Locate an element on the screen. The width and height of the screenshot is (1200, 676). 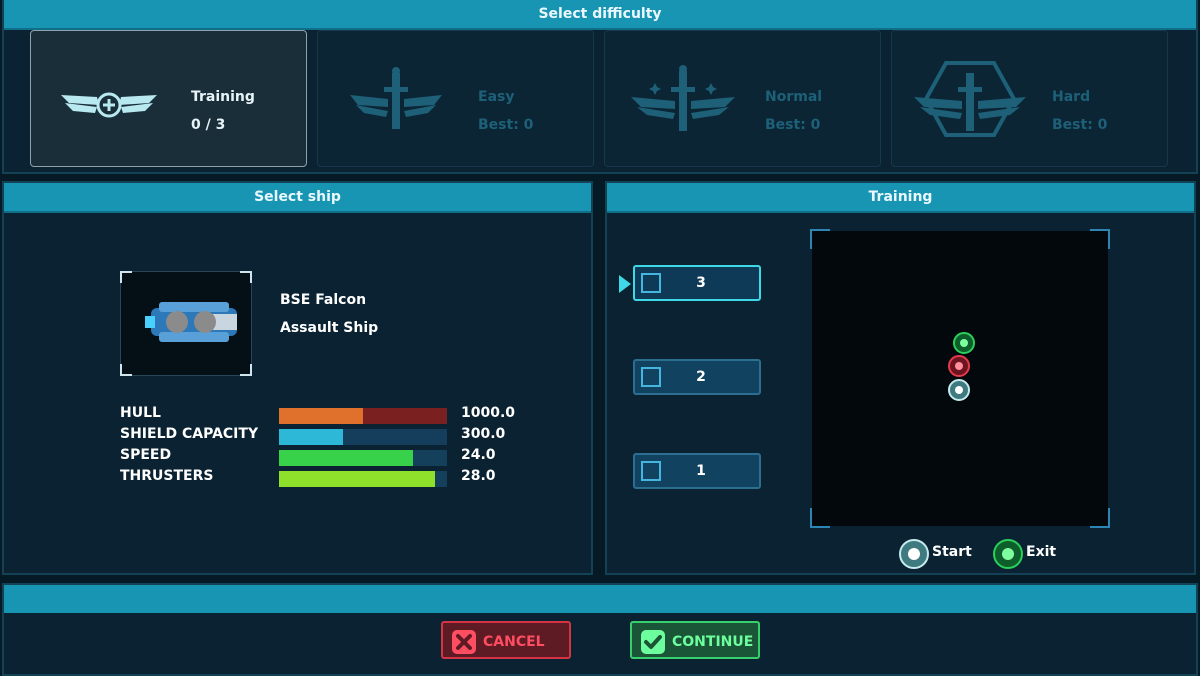
difficulty-hard: Hard Best: 0 is located at coordinates (1029, 98).